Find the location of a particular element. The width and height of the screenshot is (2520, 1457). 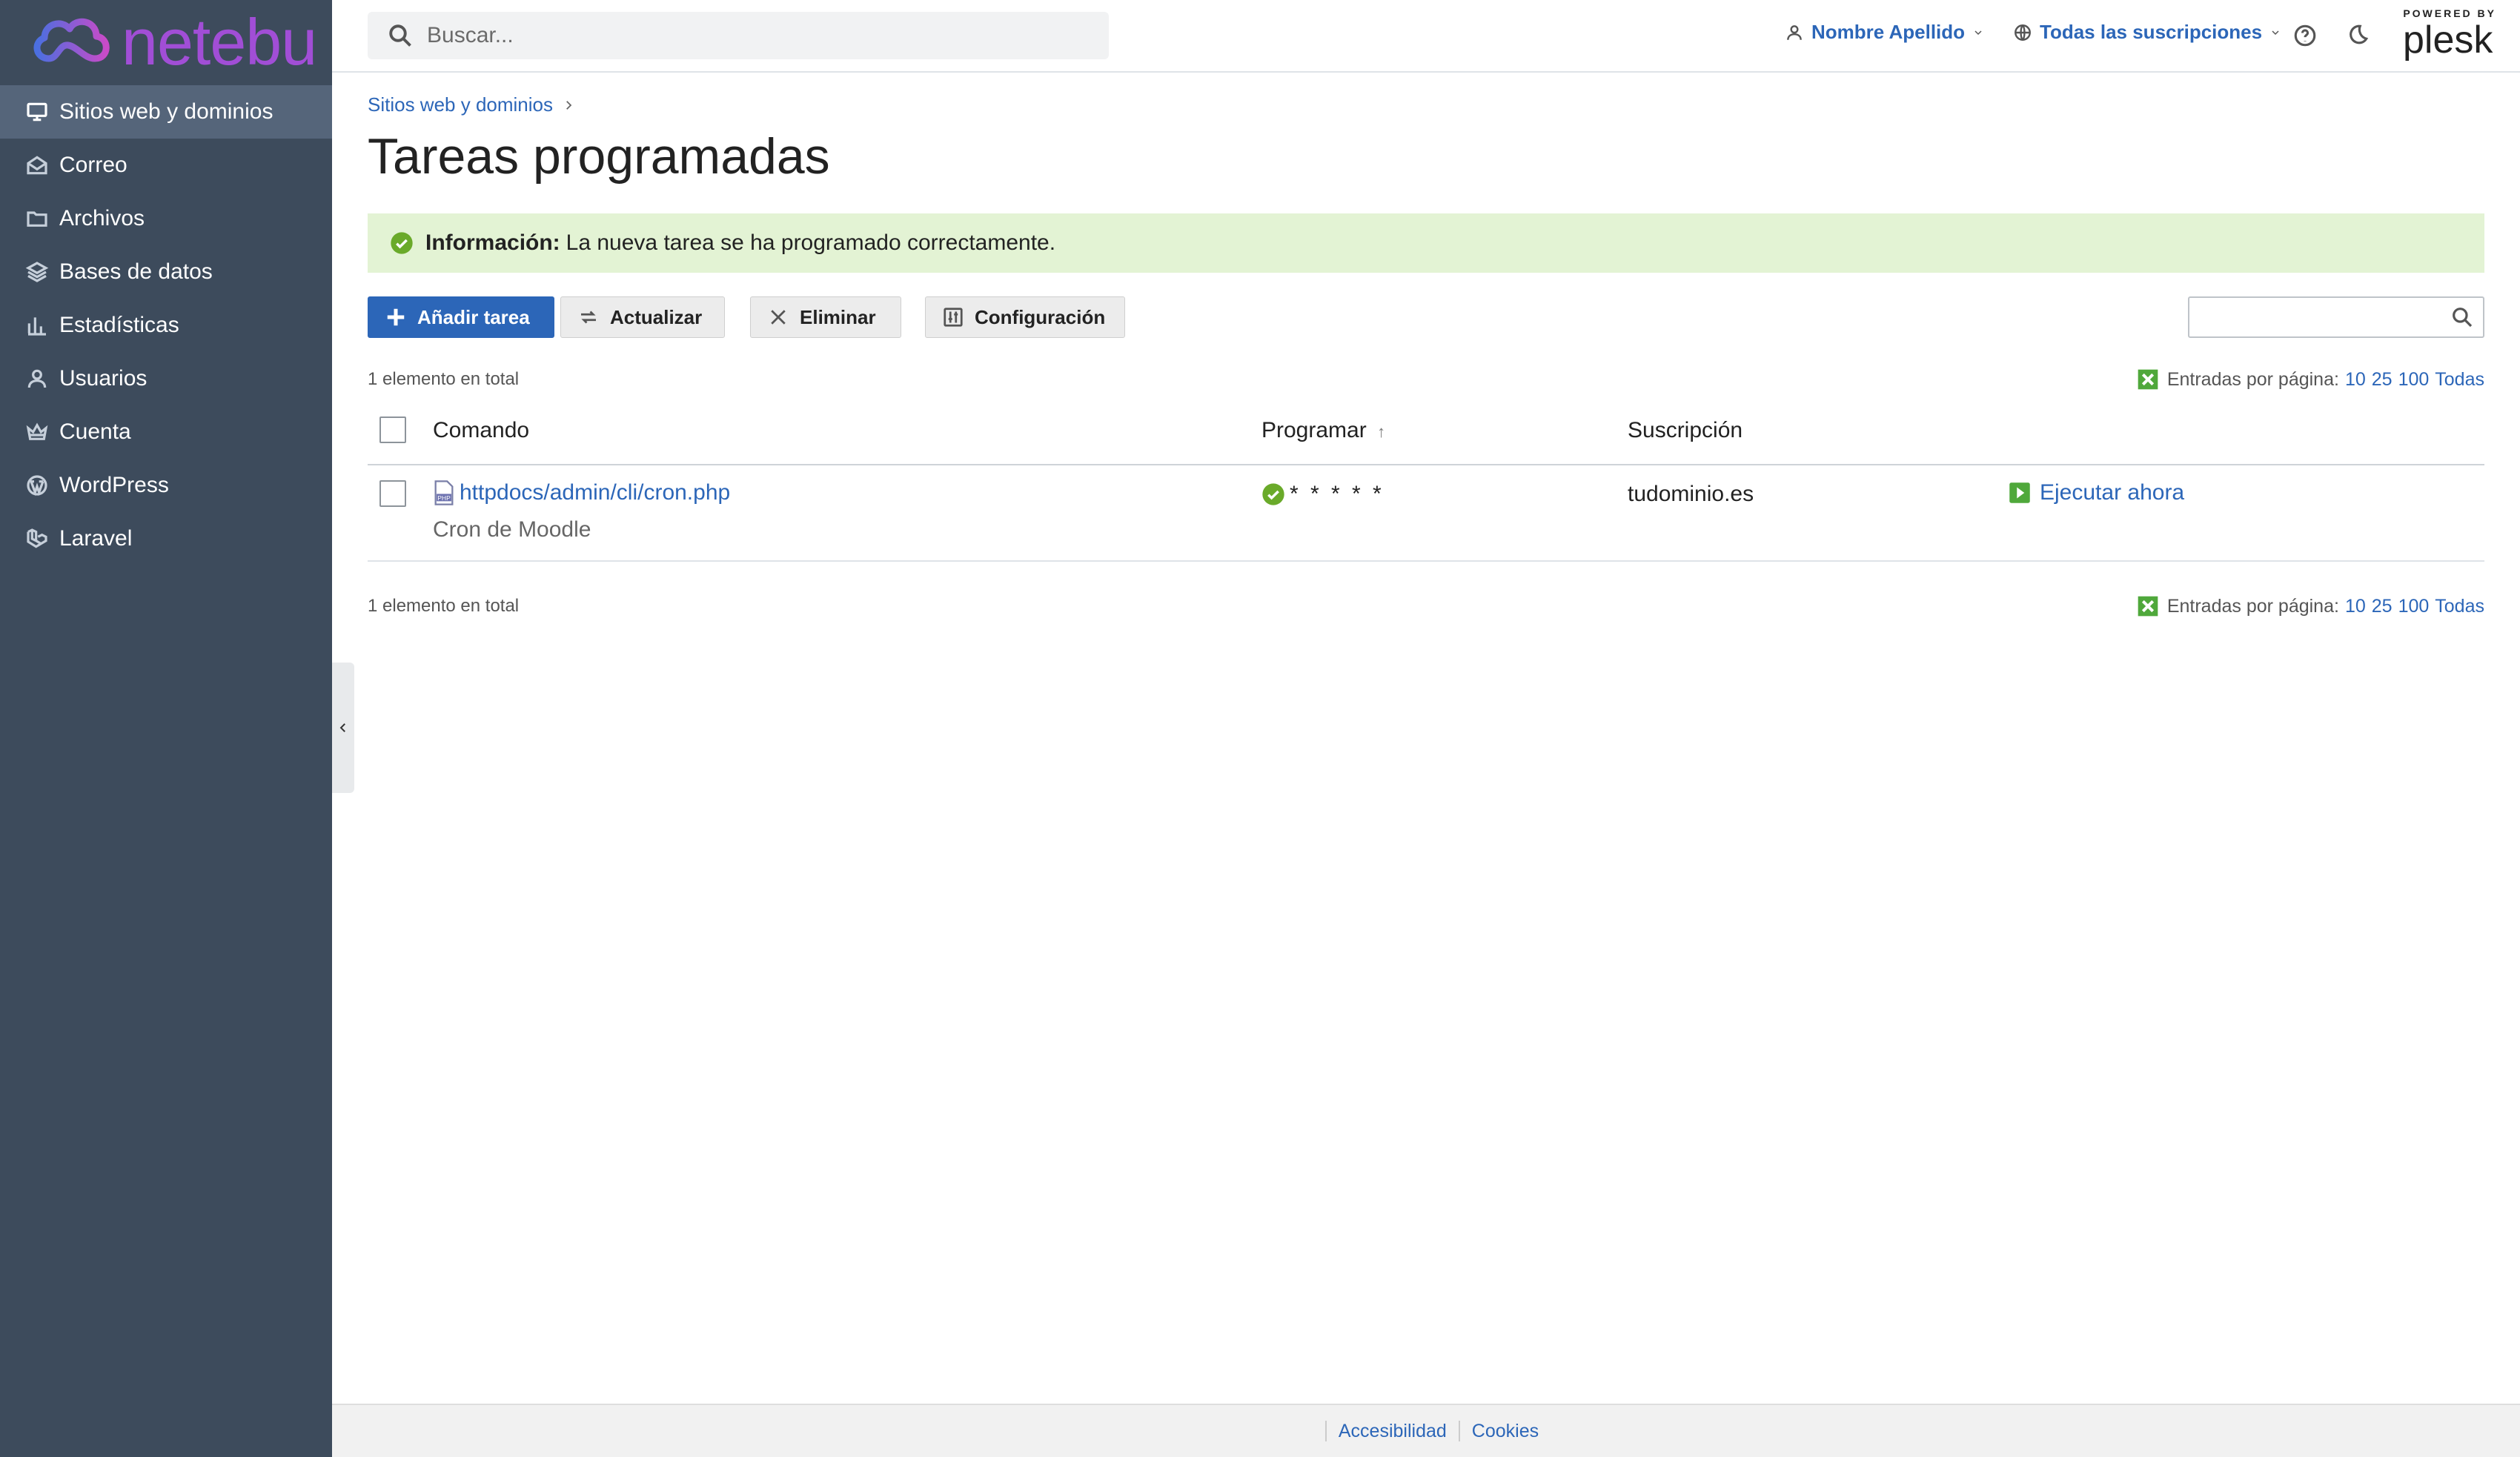

play-icon is located at coordinates (2020, 492).